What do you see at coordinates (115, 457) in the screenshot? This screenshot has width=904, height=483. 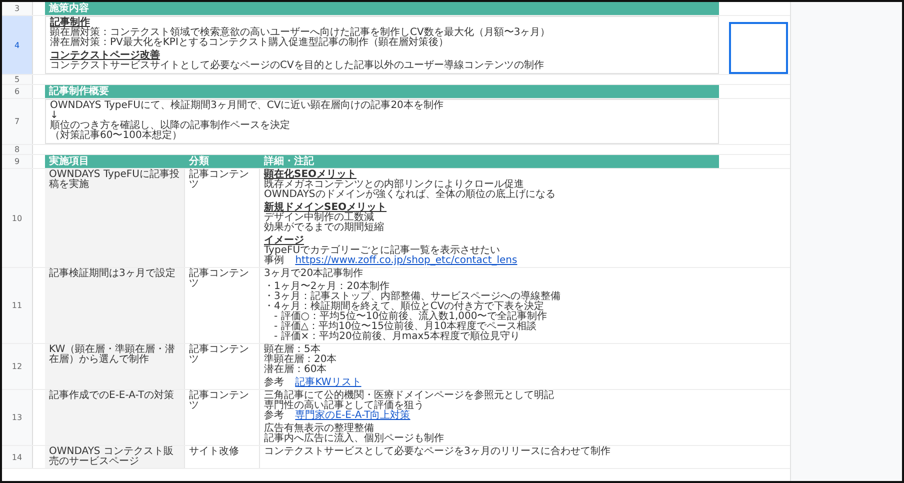 I see `table-cell: OWNDAYS コンテクスト販売のサービスページ` at bounding box center [115, 457].